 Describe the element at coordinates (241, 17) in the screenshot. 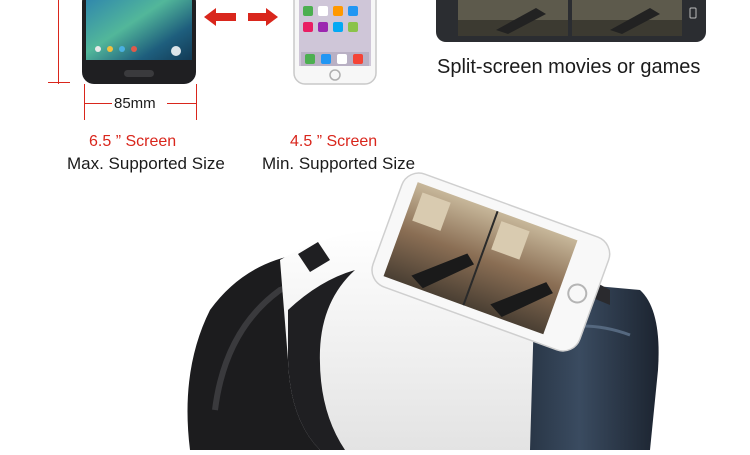

I see `swap-arrows-icon` at that location.